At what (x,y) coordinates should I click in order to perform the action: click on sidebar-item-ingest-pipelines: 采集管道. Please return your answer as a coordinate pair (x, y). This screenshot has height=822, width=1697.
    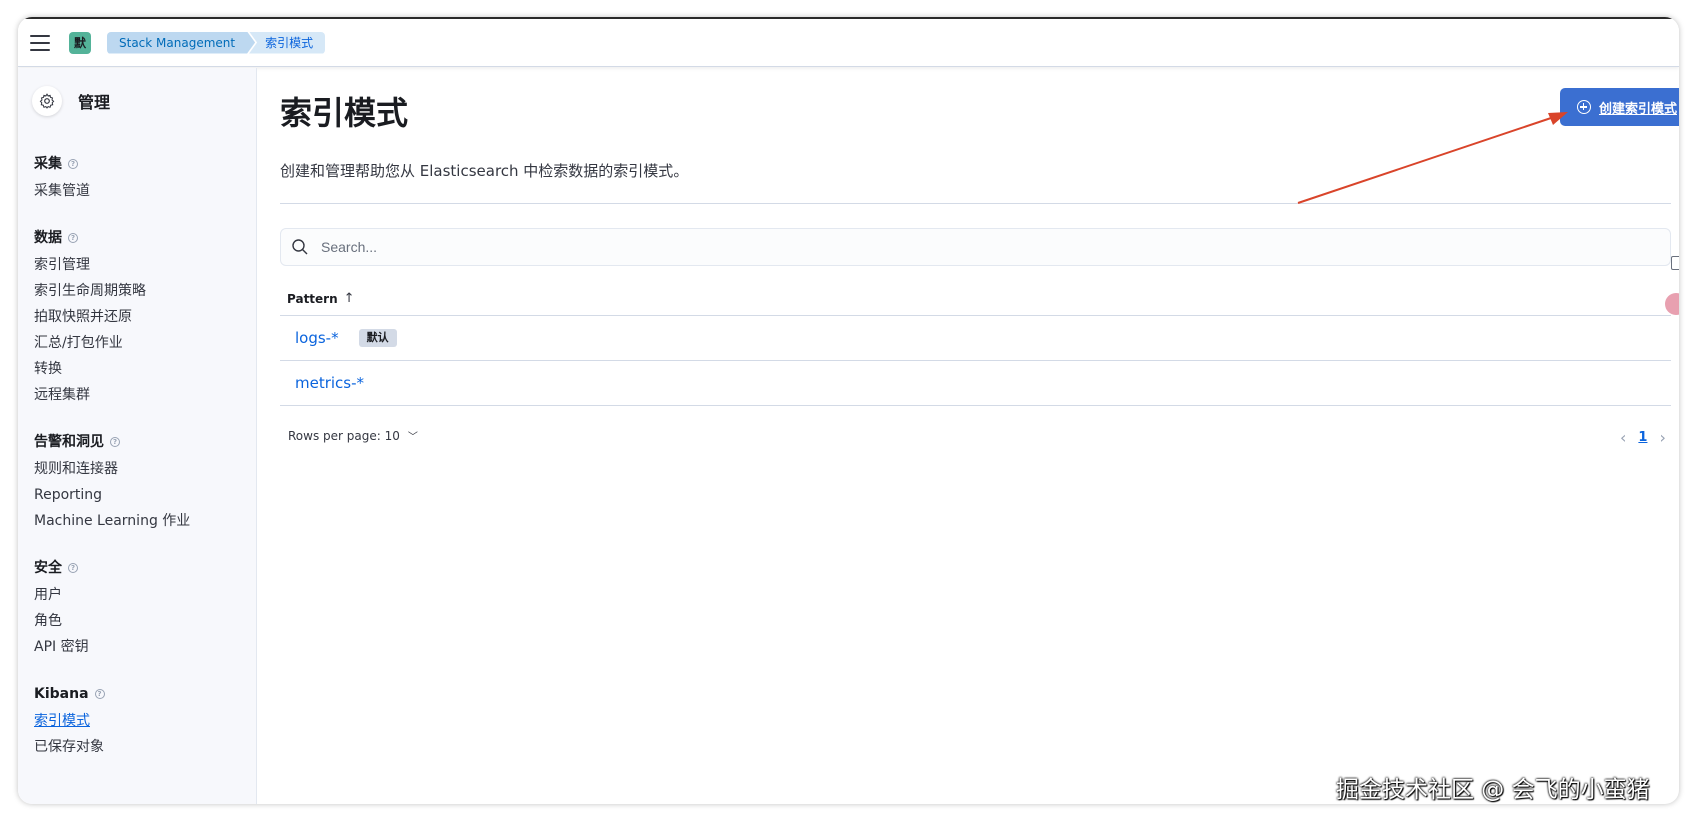
    Looking at the image, I should click on (62, 191).